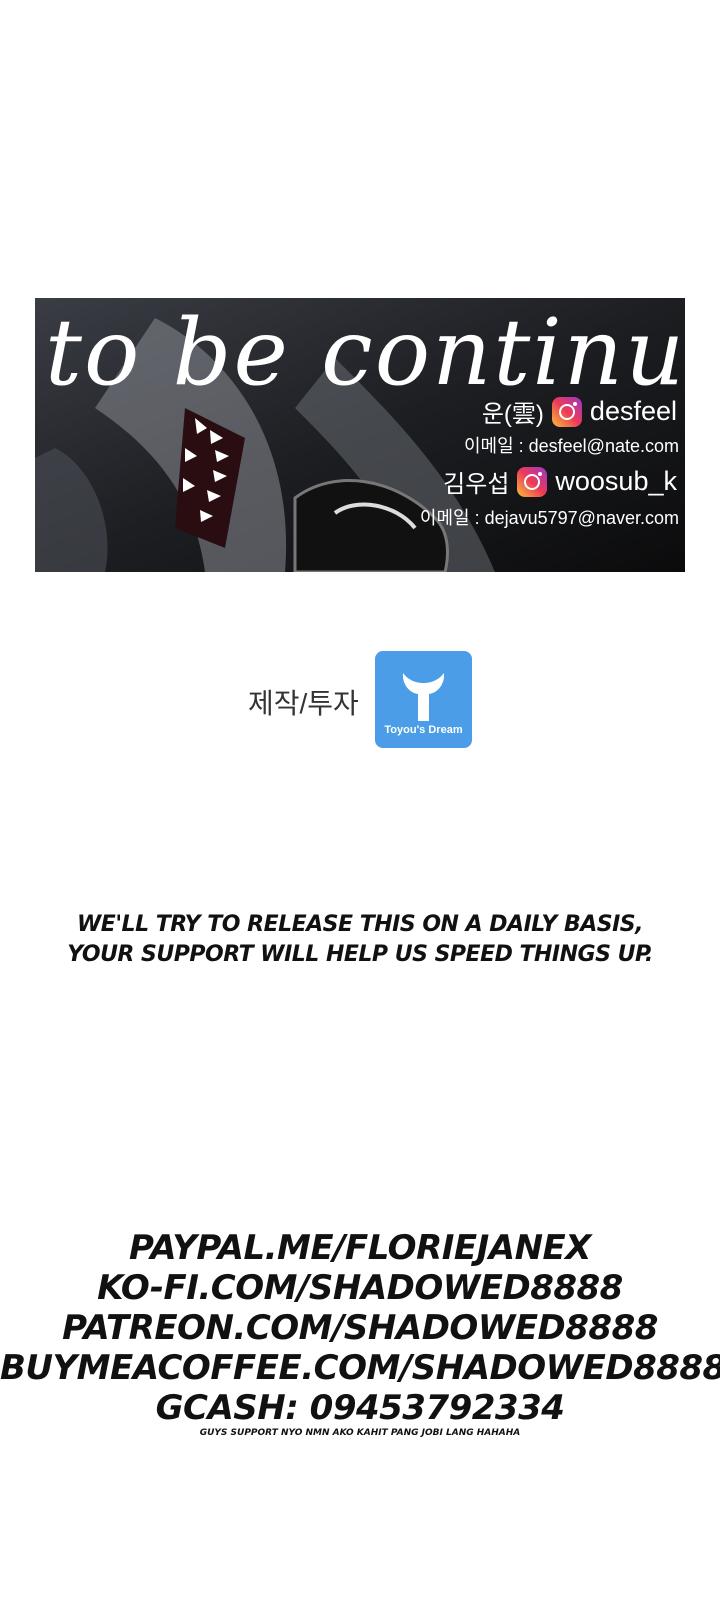  I want to click on gcash-number: GCASH: 09453792334, so click(360, 1408).